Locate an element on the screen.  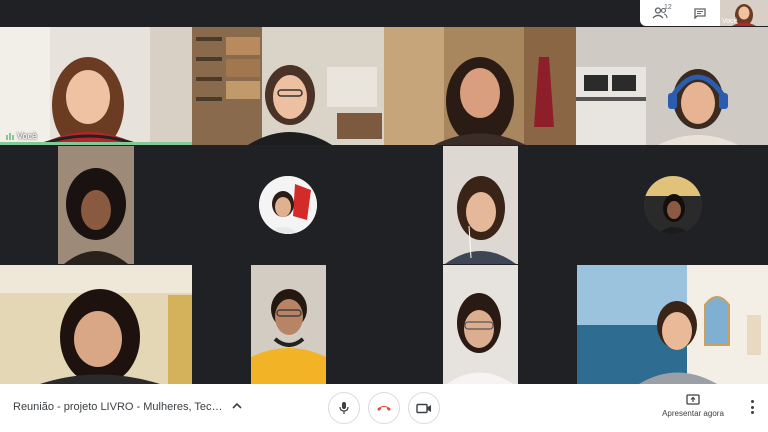
participant-count: 12 is located at coordinates (668, 7).